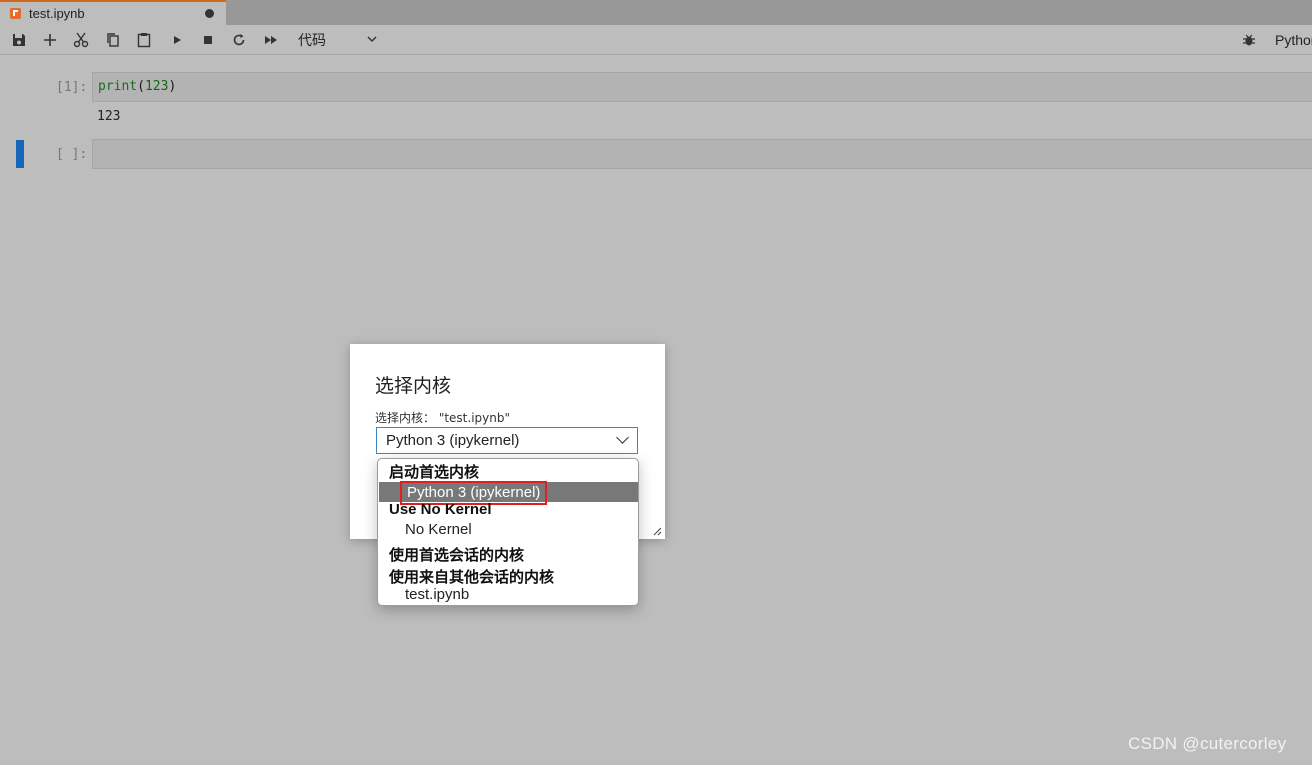 Image resolution: width=1312 pixels, height=765 pixels. Describe the element at coordinates (271, 40) in the screenshot. I see `fast-forward-icon` at that location.